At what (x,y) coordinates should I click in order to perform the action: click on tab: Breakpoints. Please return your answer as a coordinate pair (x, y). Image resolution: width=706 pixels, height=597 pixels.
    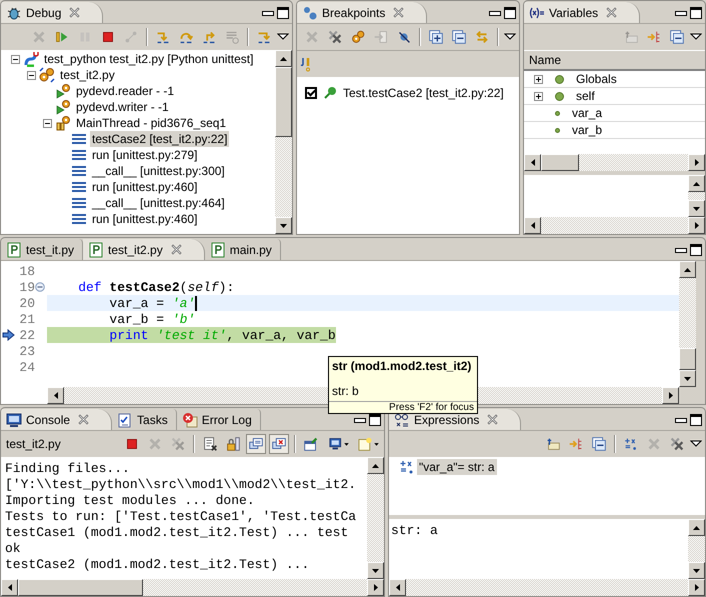
    Looking at the image, I should click on (362, 12).